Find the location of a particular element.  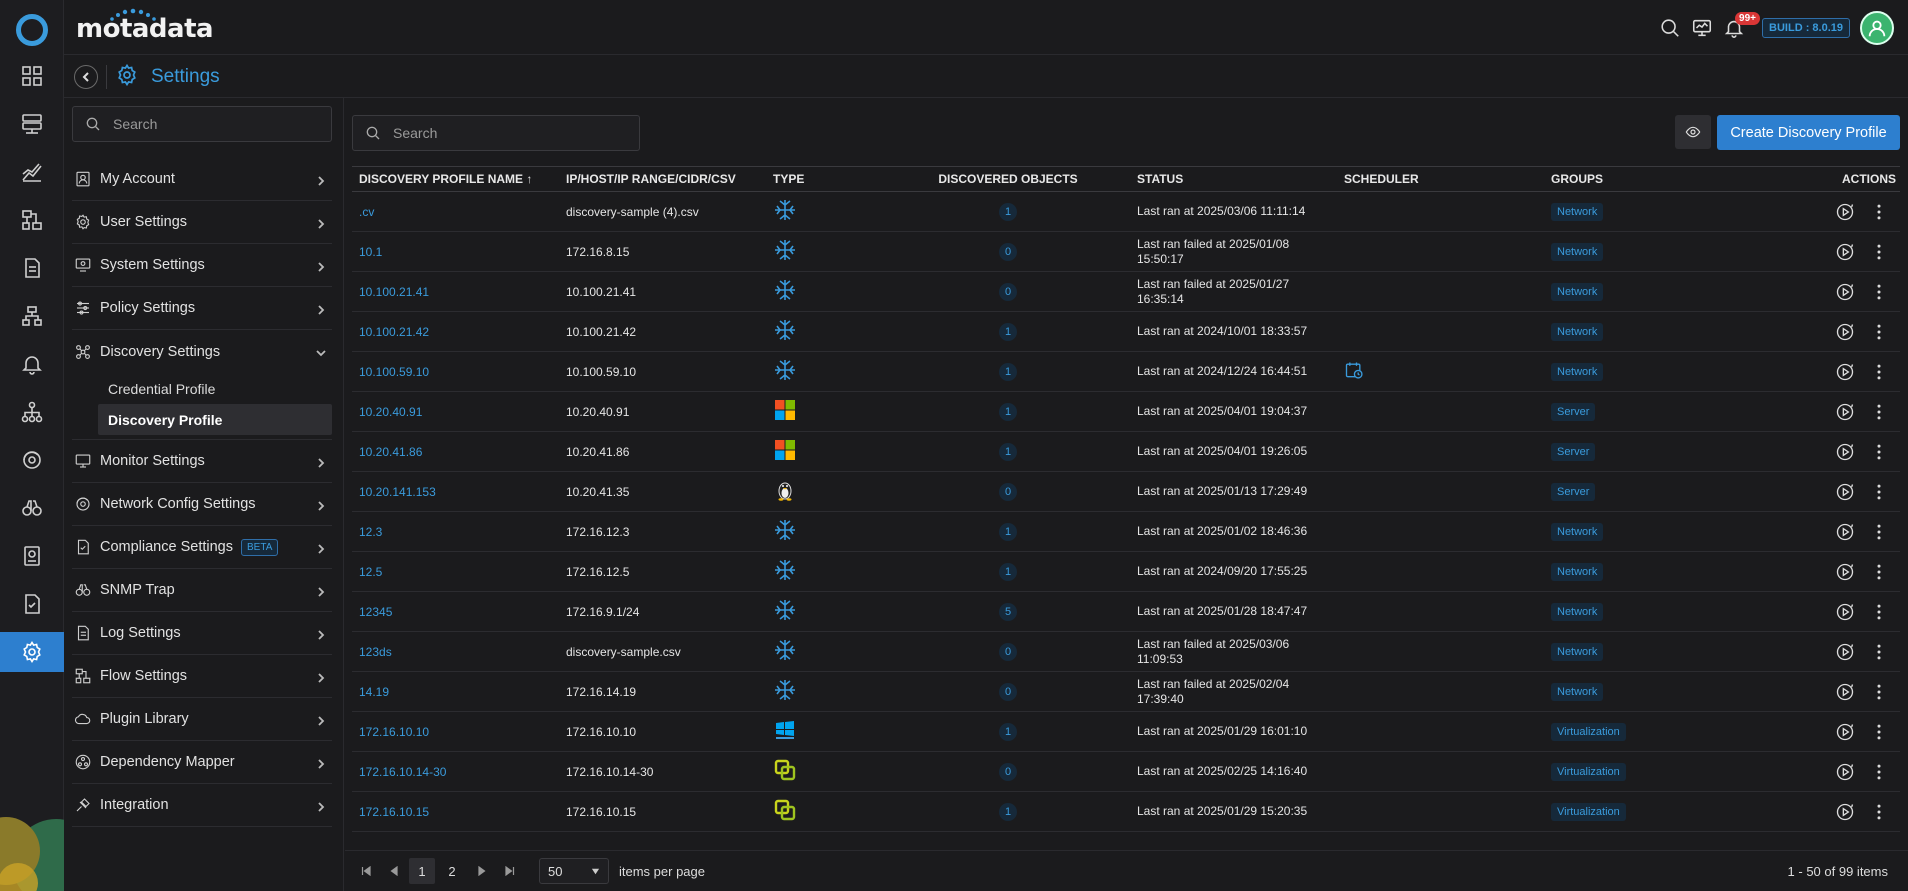

profile-name-link: 10.100.21.42 is located at coordinates (394, 332).